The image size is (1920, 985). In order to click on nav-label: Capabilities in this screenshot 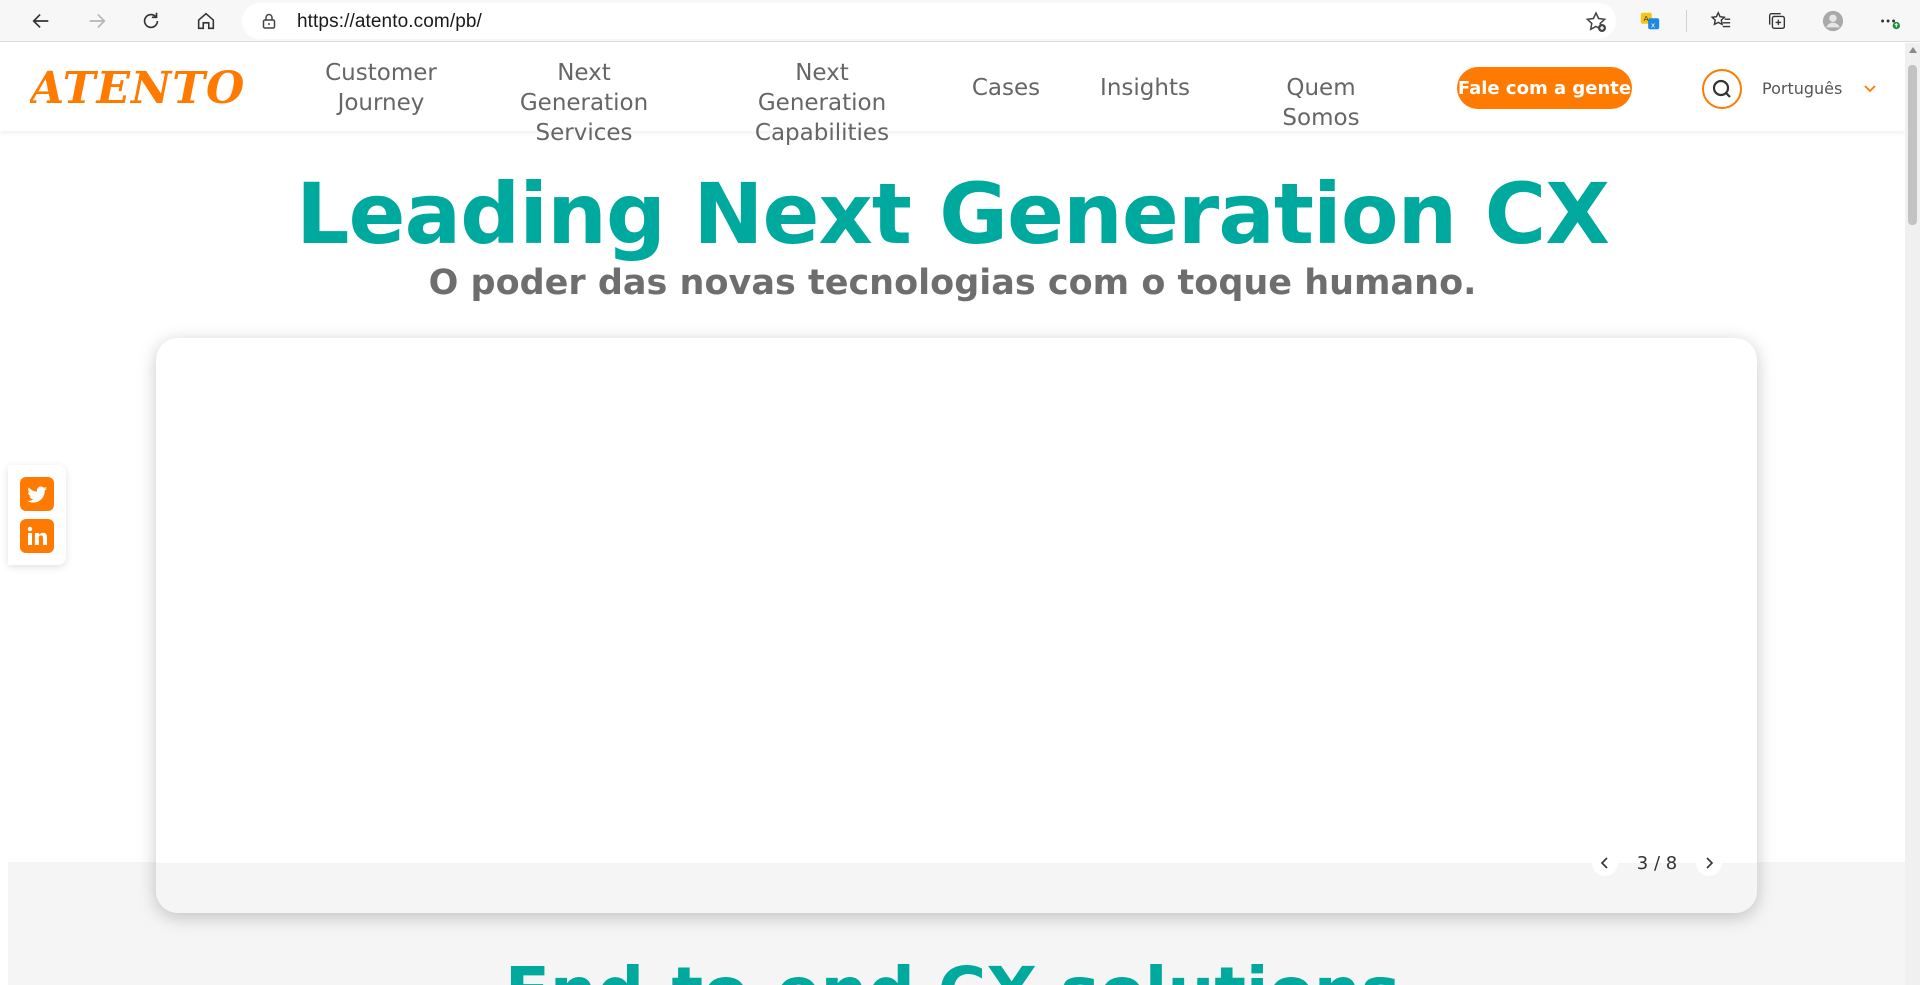, I will do `click(822, 133)`.